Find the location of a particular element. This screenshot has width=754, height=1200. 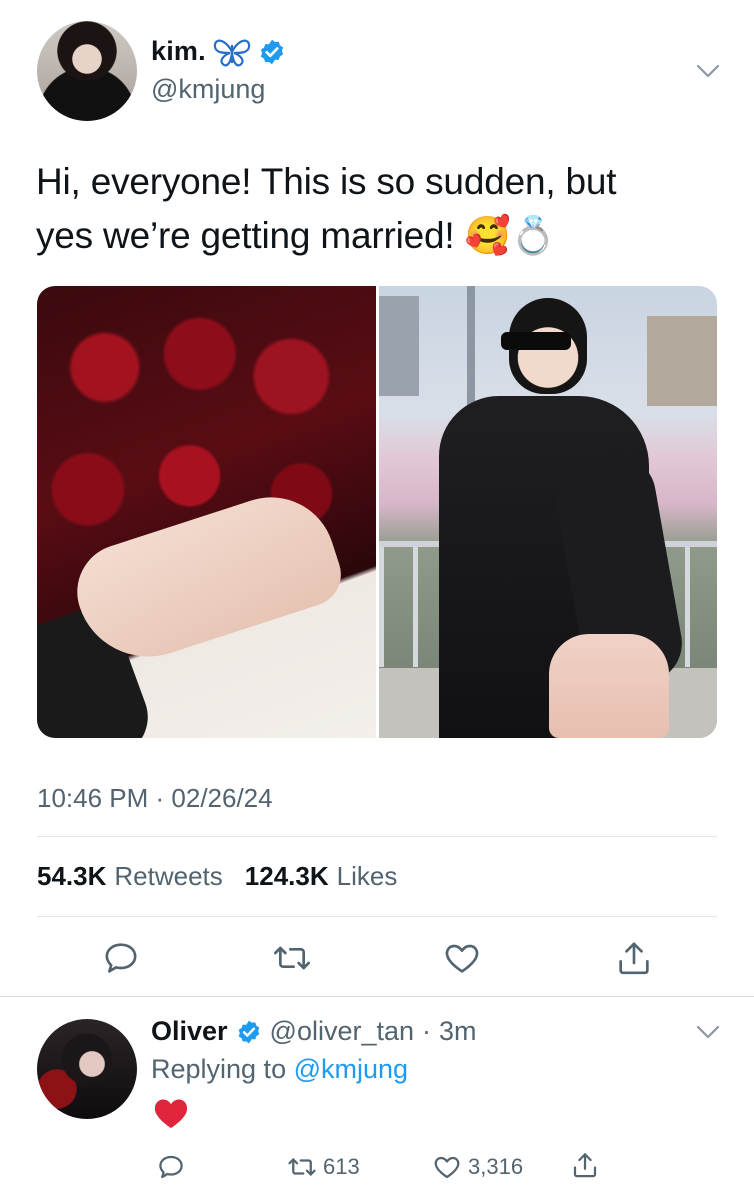

reply-retweet-count: 613 is located at coordinates (341, 1166).